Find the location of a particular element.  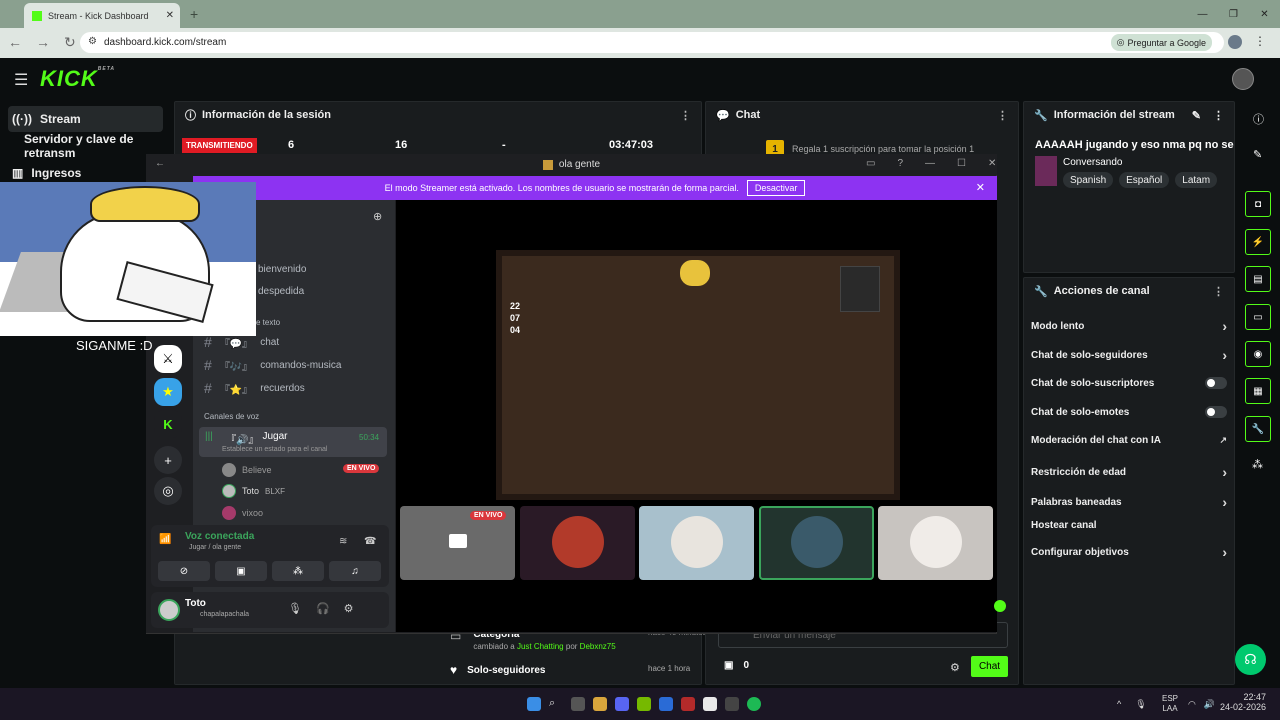

activities-button: ⁂ is located at coordinates (298, 571).